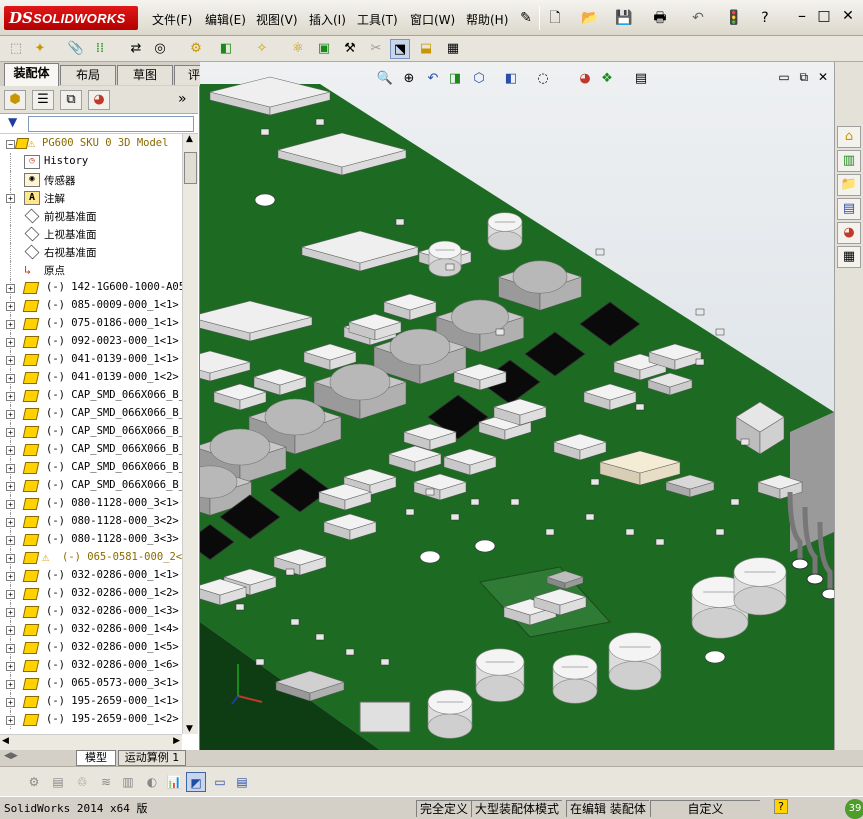  Describe the element at coordinates (555, 18) in the screenshot. I see `new-document-icon: 🗋` at that location.